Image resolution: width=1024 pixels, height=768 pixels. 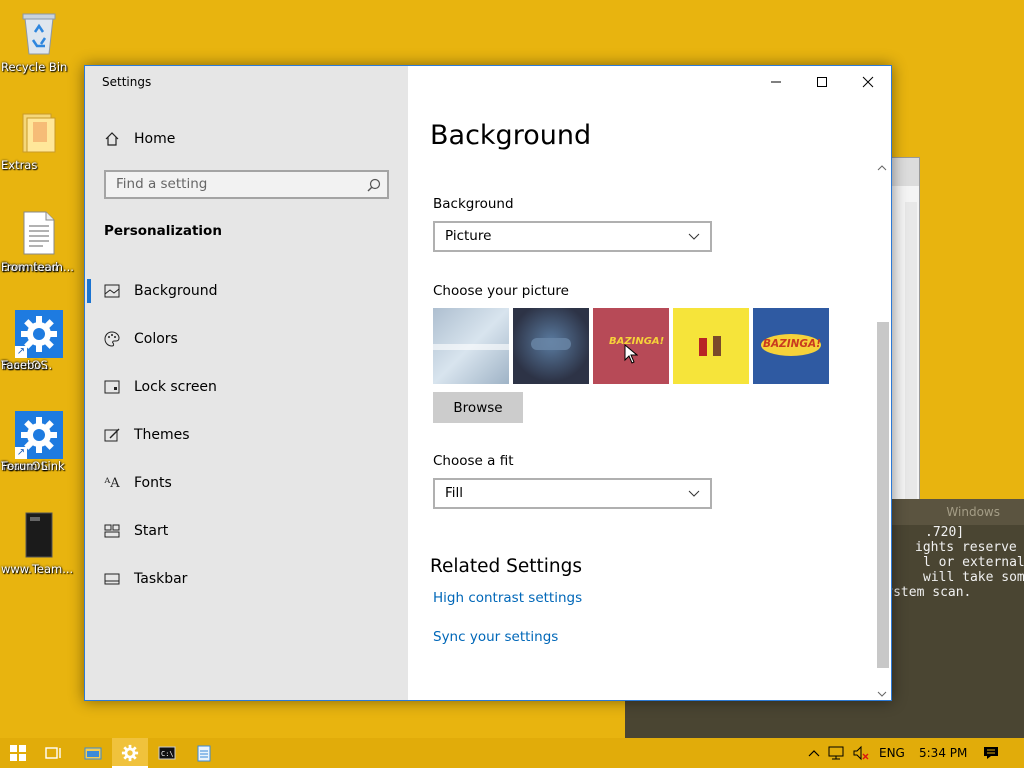 I want to click on sidebar-item-start: Start, so click(x=135, y=531).